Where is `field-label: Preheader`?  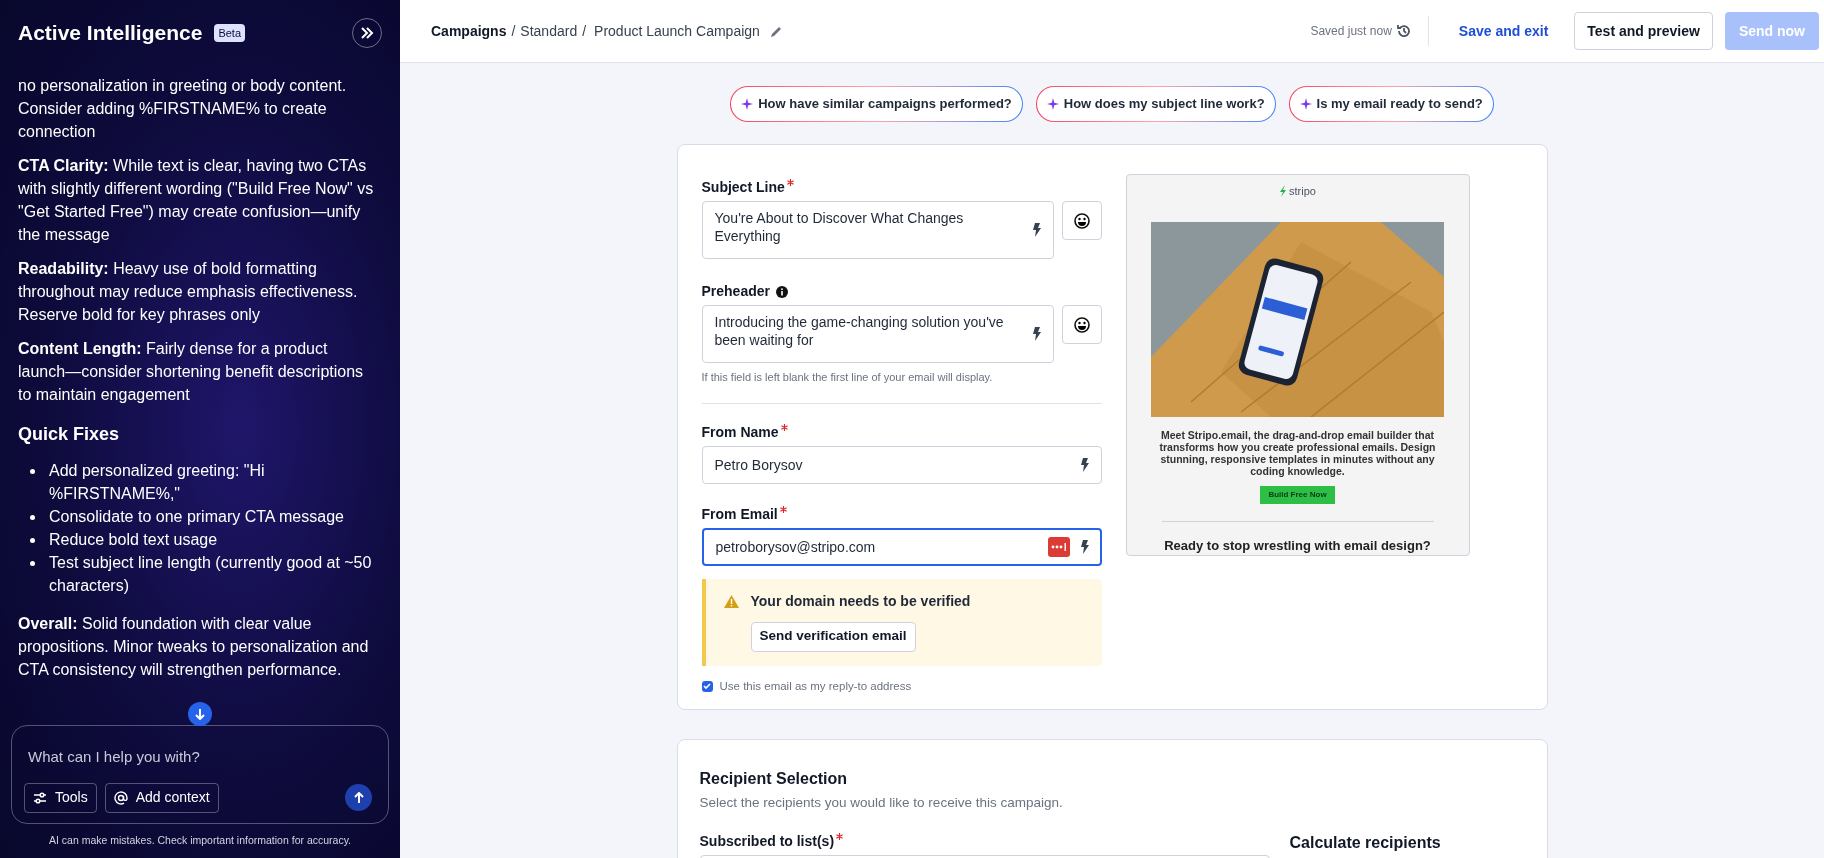 field-label: Preheader is located at coordinates (735, 291).